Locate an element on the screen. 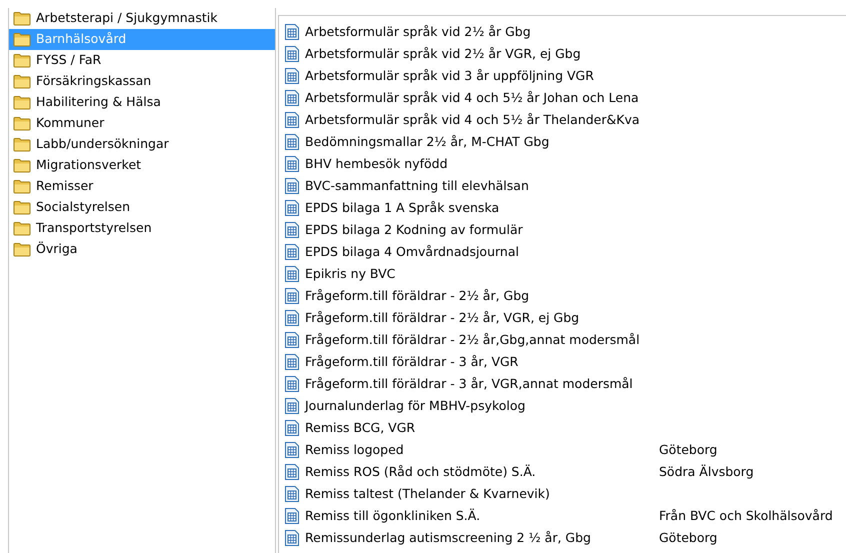 Image resolution: width=846 pixels, height=553 pixels. document-name: Arbetsformulär språk vid 2½ år Gbg is located at coordinates (418, 31).